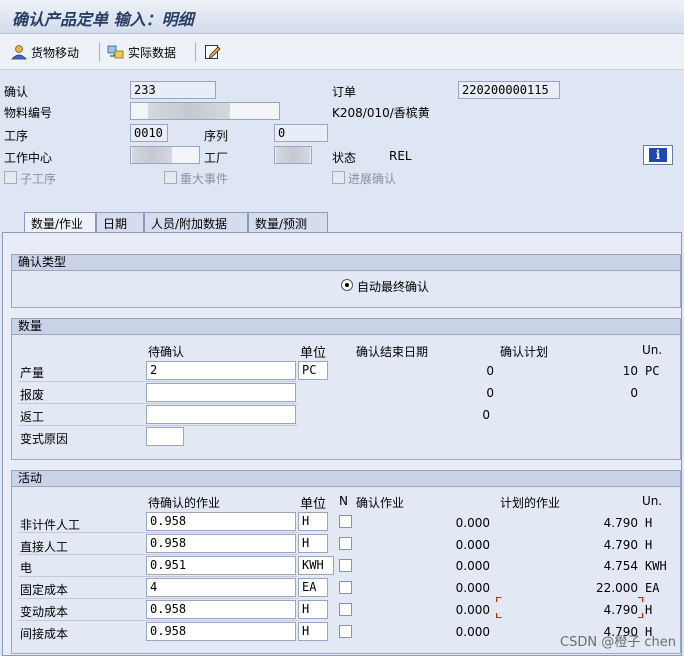 The height and width of the screenshot is (656, 684). I want to click on activity-col-pending: 待确认的作业, so click(184, 503).